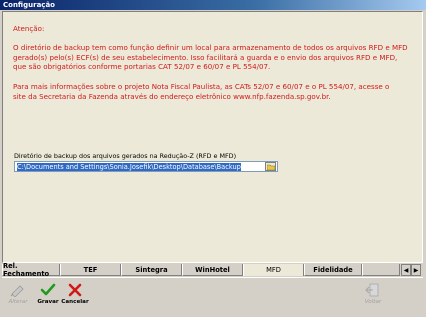 The image size is (426, 317). I want to click on gravar-label: Gravar, so click(48, 302).